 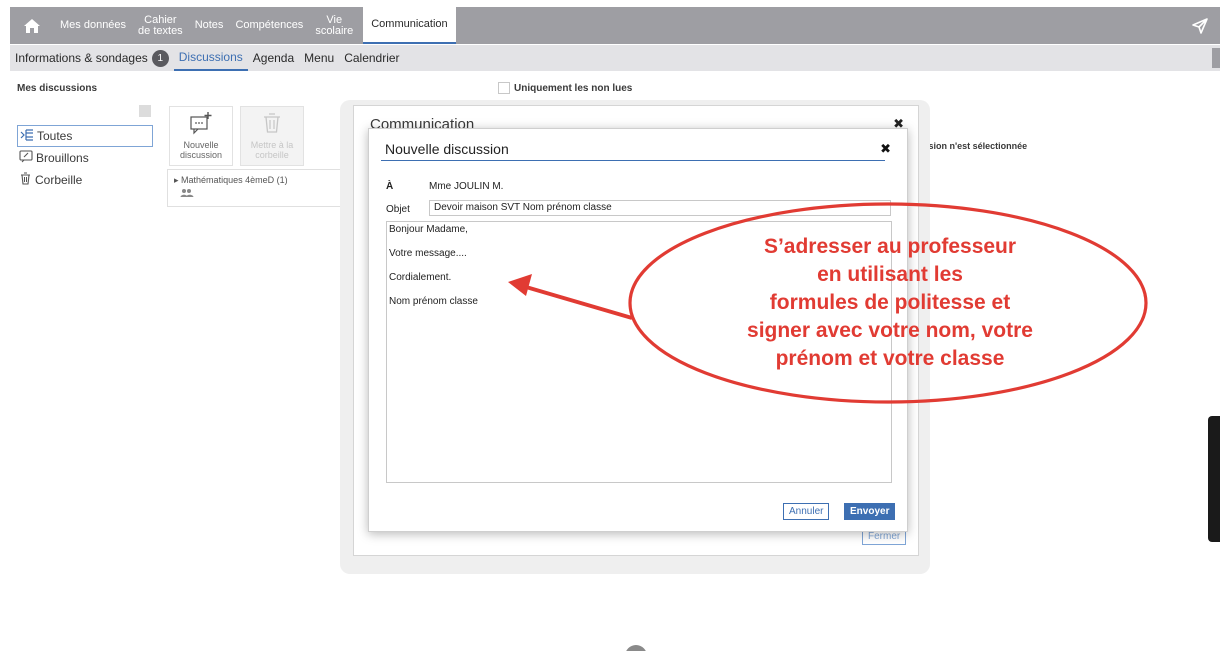 I want to click on annotation-line: S’adresser au professeur, so click(x=890, y=246).